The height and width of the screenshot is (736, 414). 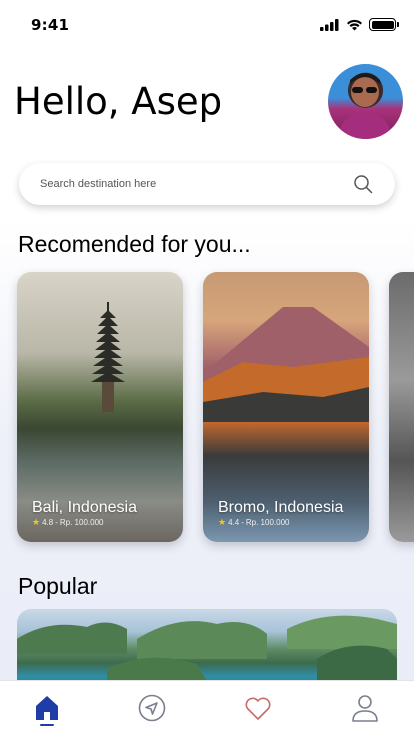 I want to click on destination-card-partial, so click(x=401, y=407).